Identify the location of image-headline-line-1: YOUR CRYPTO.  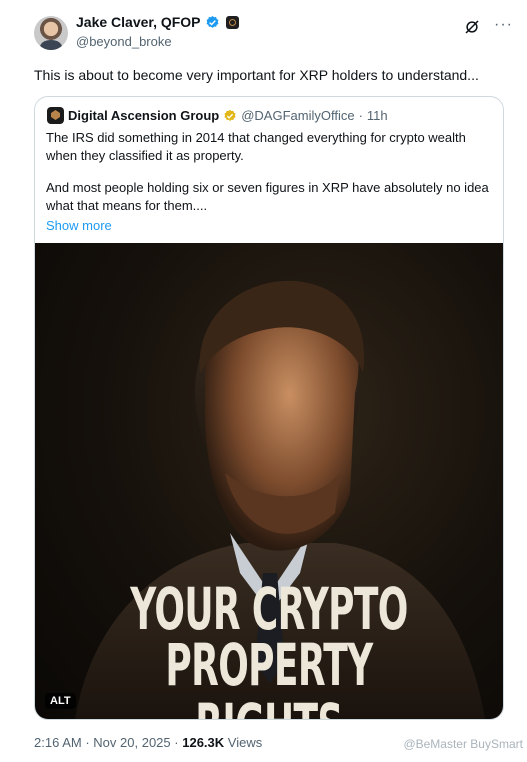
(269, 609).